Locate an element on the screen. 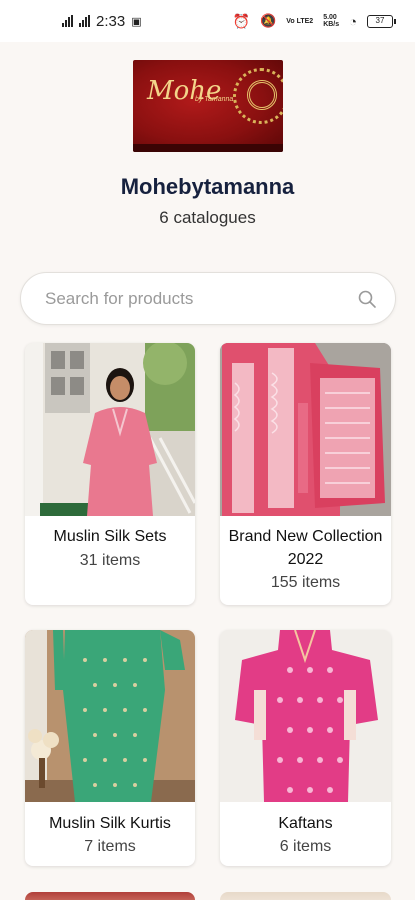 The width and height of the screenshot is (415, 900). catalogue-title: Muslin Silk Sets is located at coordinates (110, 536).